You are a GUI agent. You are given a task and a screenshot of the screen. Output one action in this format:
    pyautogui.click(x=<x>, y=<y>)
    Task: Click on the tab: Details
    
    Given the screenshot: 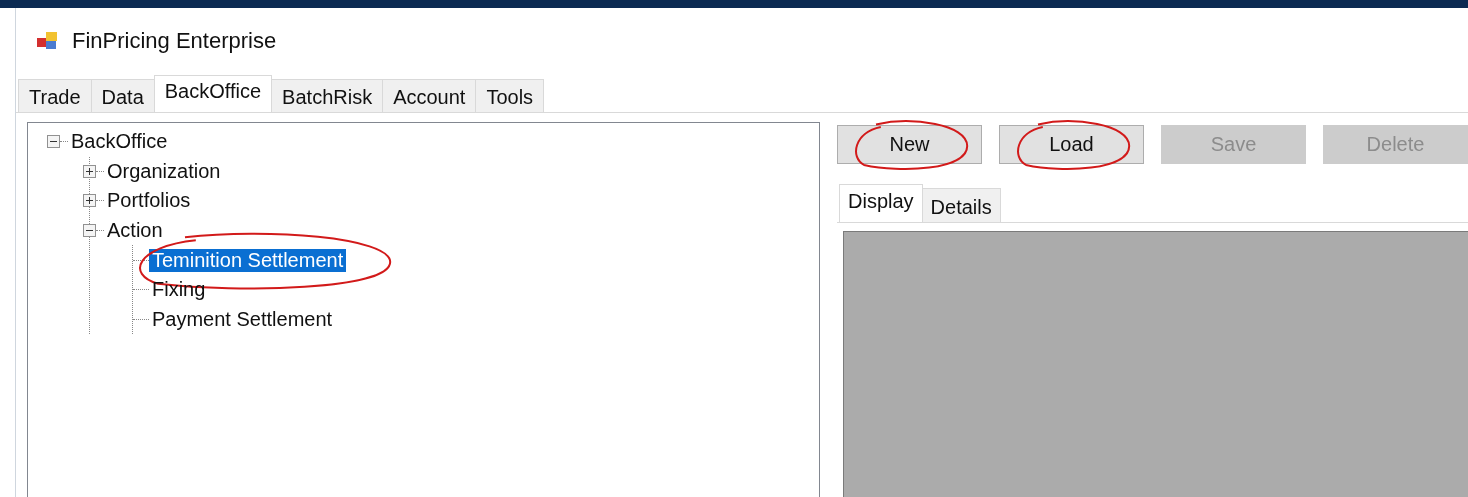 What is the action you would take?
    pyautogui.click(x=961, y=205)
    